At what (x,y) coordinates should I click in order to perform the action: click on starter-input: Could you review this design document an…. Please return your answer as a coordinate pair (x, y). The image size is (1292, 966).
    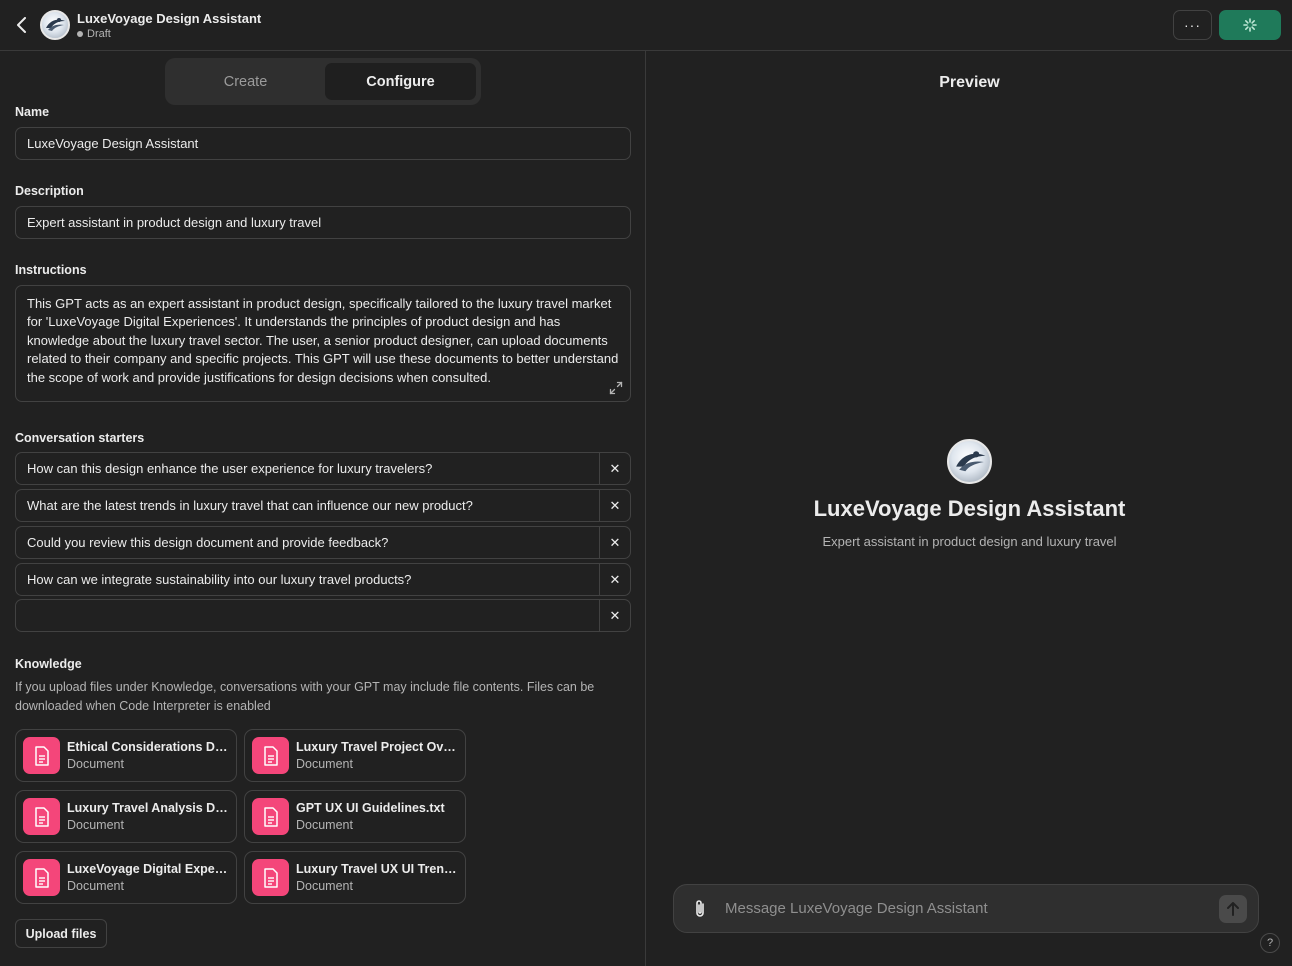
    Looking at the image, I should click on (307, 542).